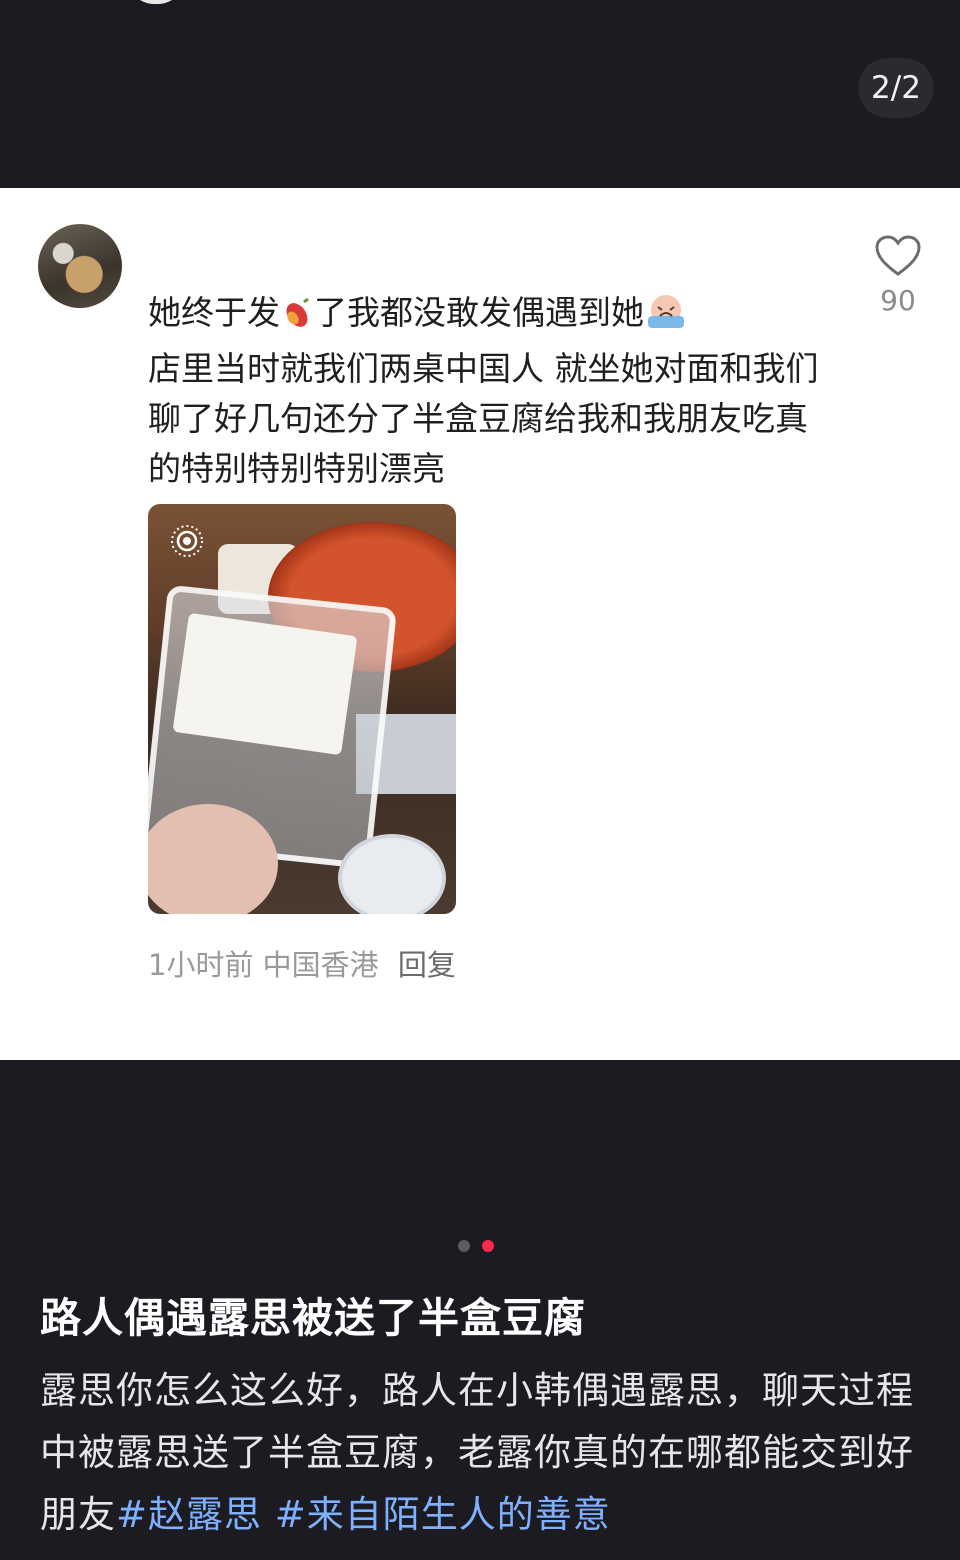 The height and width of the screenshot is (1560, 960). What do you see at coordinates (320, 965) in the screenshot?
I see `comment-location: 中国香港` at bounding box center [320, 965].